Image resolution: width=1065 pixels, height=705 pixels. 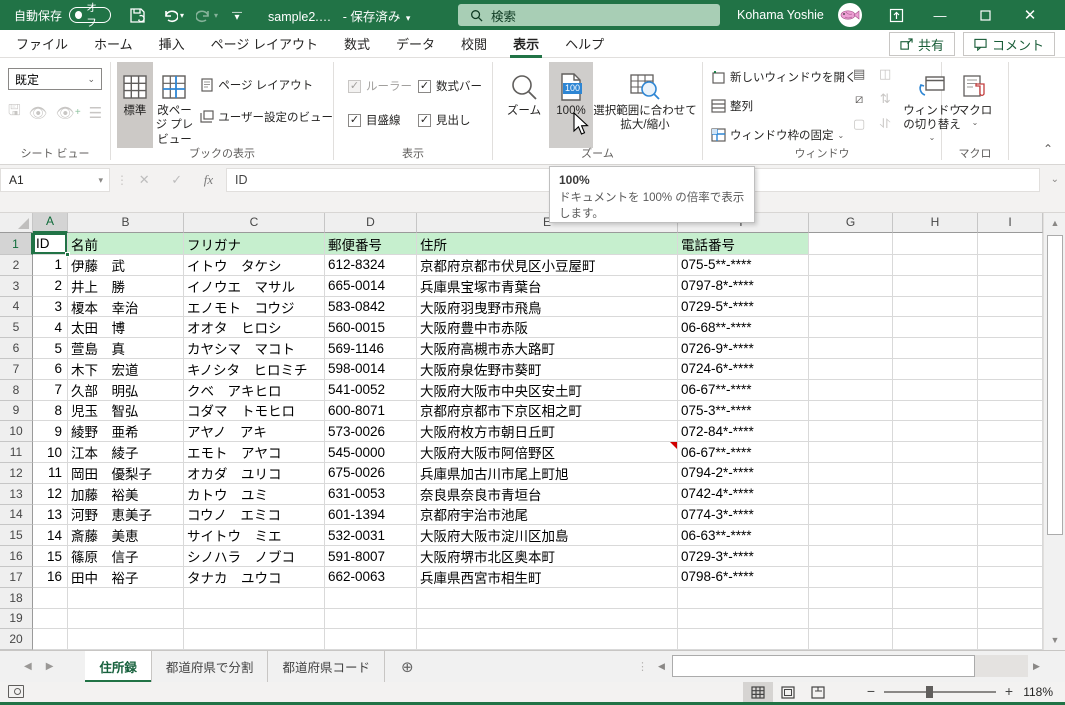 I want to click on cell-B4: 榎本 幸治, so click(x=126, y=307).